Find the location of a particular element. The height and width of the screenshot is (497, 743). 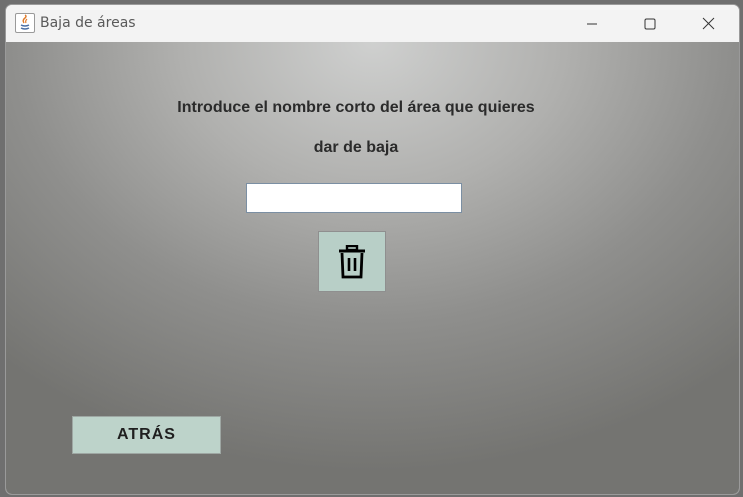

close-icon is located at coordinates (708, 23).